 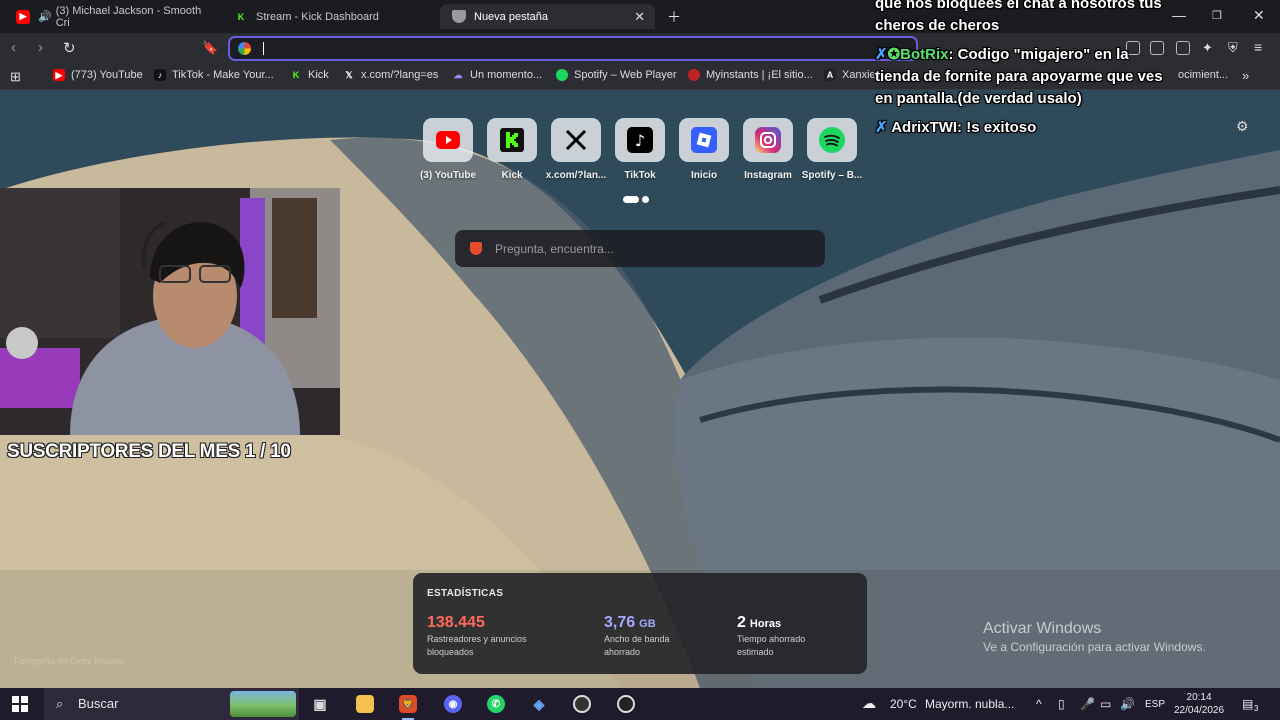 I want to click on bookmark-spotify: Spotify – Web Player, so click(x=616, y=75).